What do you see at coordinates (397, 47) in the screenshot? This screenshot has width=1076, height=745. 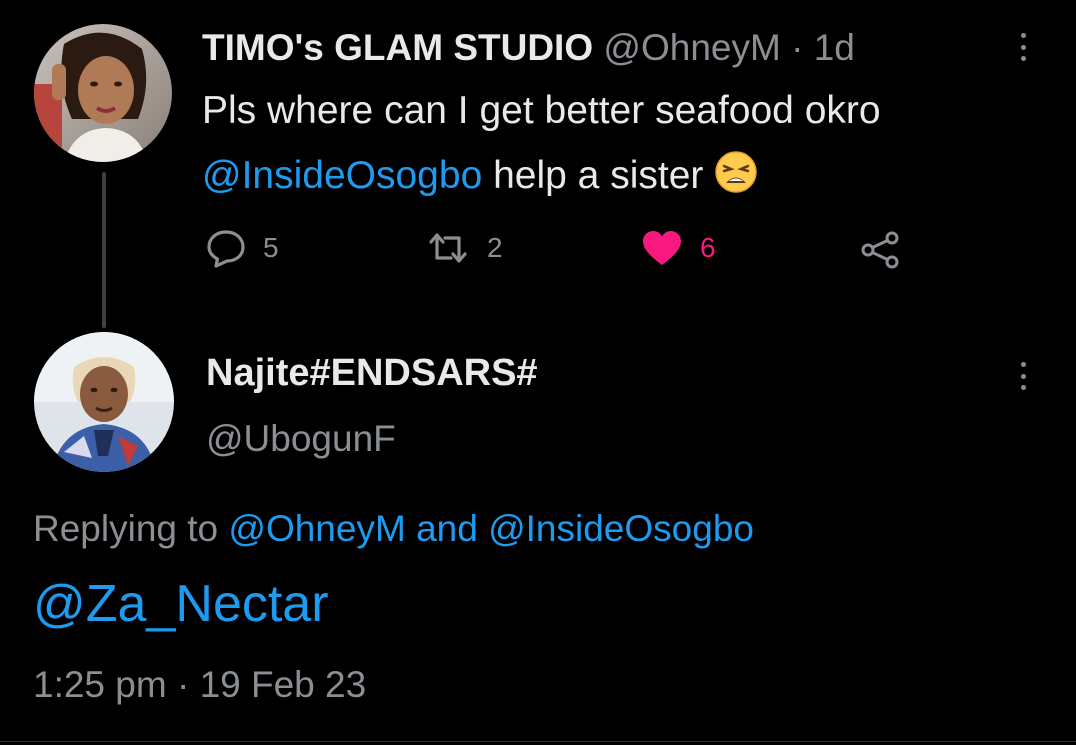 I see `tweet-author-name: TIMO's GLAM STUDIO` at bounding box center [397, 47].